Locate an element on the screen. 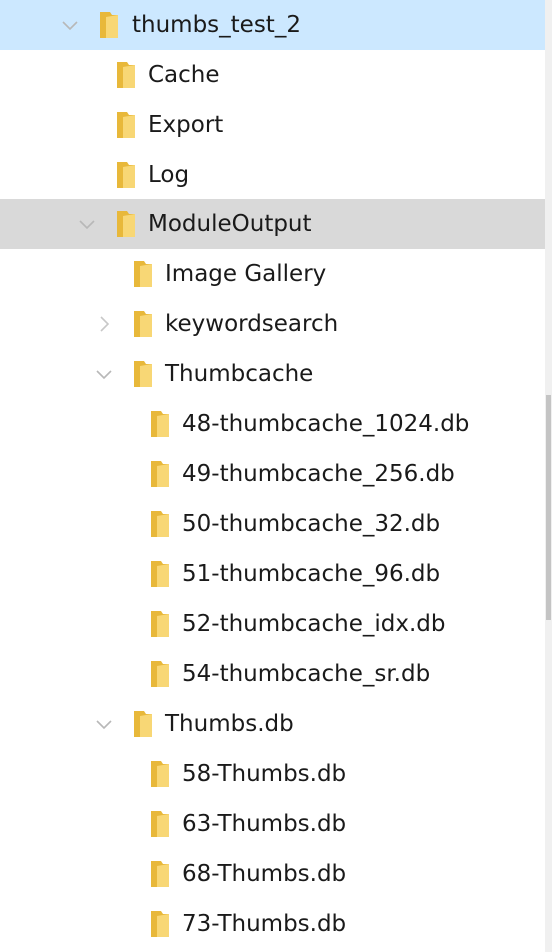  tree-item-label: thumbs_test_2 is located at coordinates (216, 25).